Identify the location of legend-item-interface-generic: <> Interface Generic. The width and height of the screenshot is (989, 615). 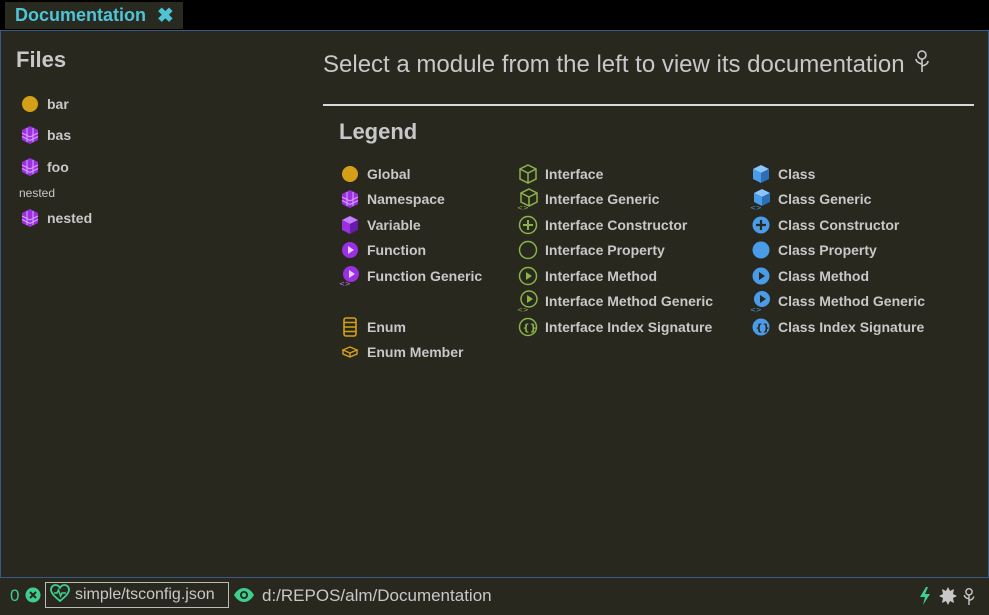
(588, 199).